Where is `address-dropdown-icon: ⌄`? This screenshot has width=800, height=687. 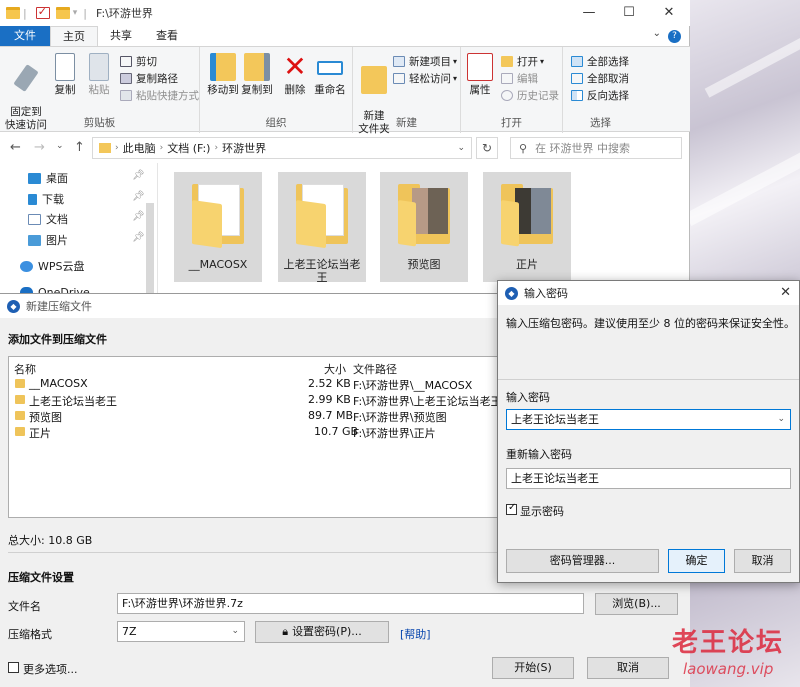 address-dropdown-icon: ⌄ is located at coordinates (461, 148).